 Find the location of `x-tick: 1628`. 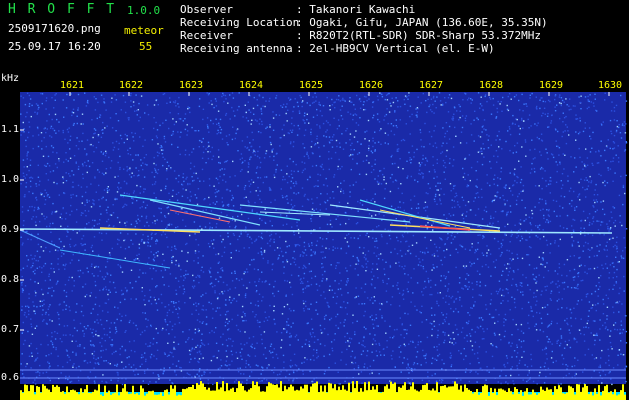

x-tick: 1628 is located at coordinates (491, 85).